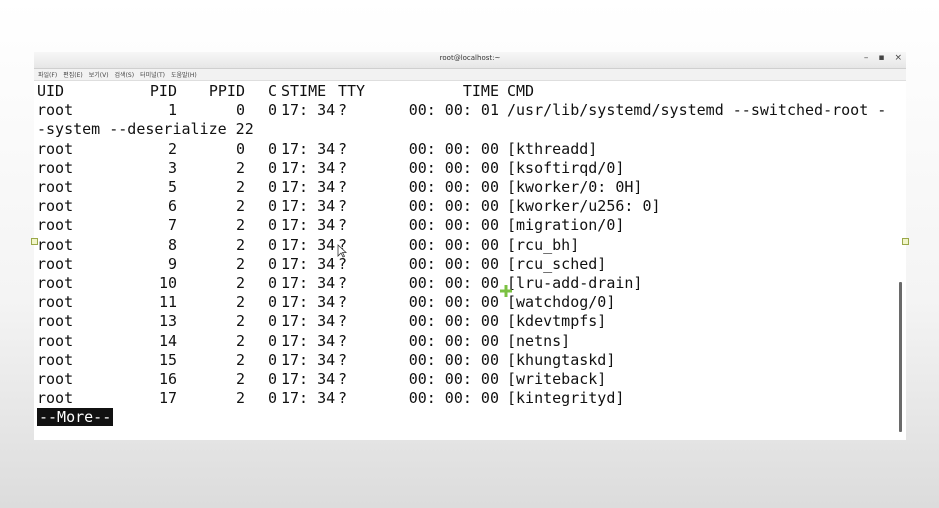 The height and width of the screenshot is (508, 939). What do you see at coordinates (900, 357) in the screenshot?
I see `scrollbar-thumb` at bounding box center [900, 357].